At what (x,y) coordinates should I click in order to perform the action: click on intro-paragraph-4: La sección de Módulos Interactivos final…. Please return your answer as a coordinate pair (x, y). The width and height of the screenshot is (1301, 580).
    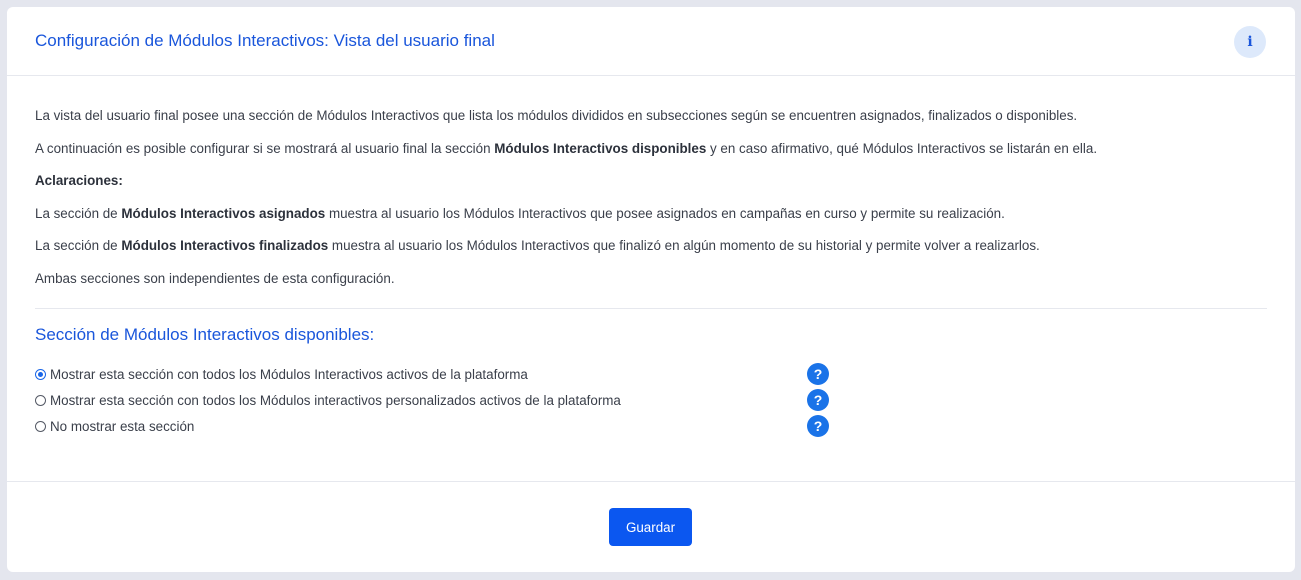
    Looking at the image, I should click on (651, 253).